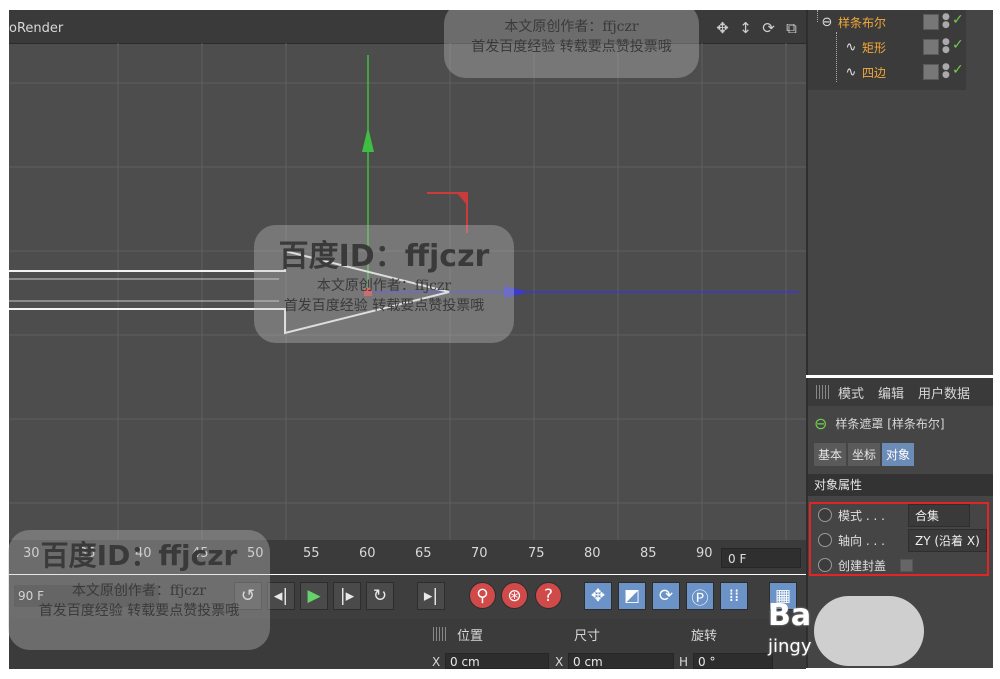 This screenshot has height=679, width=1000. I want to click on param-p-icon: Ⓟ, so click(700, 598).